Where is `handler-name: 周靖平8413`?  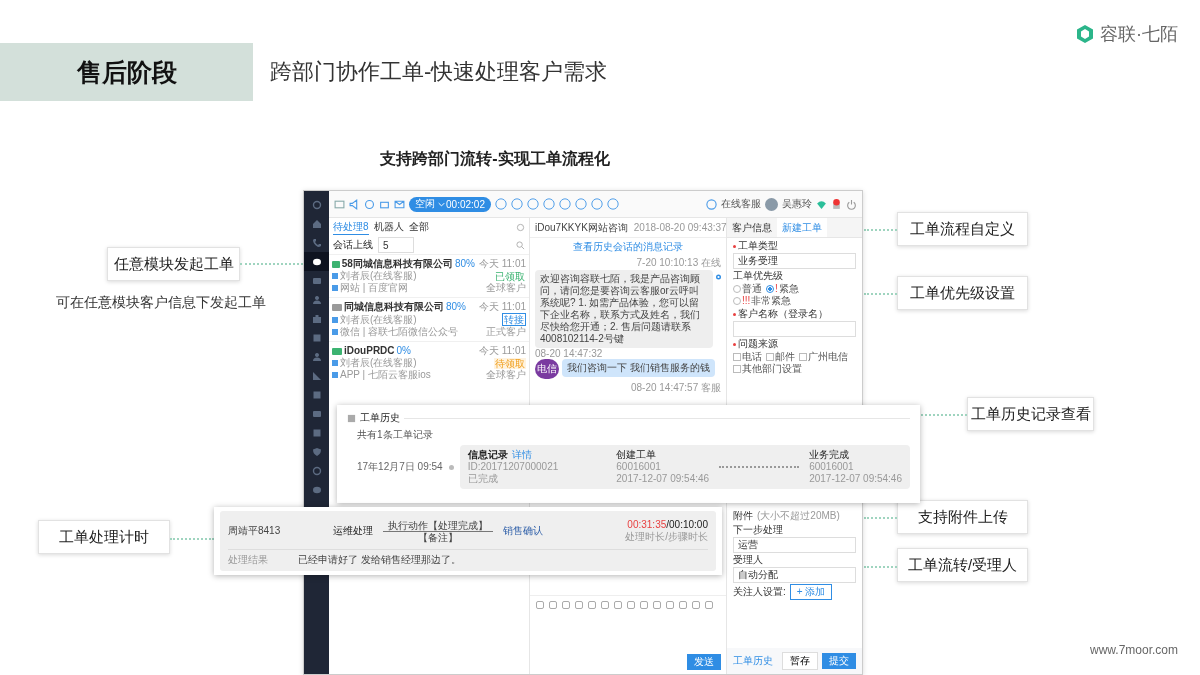 handler-name: 周靖平8413 is located at coordinates (255, 531).